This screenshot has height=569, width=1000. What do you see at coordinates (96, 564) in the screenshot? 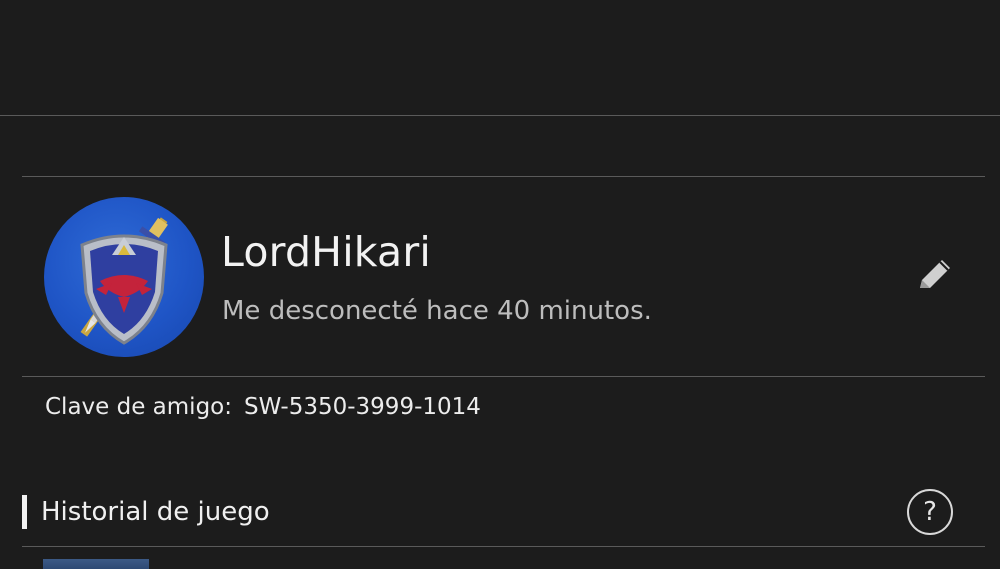
I see `game-thumbnail` at bounding box center [96, 564].